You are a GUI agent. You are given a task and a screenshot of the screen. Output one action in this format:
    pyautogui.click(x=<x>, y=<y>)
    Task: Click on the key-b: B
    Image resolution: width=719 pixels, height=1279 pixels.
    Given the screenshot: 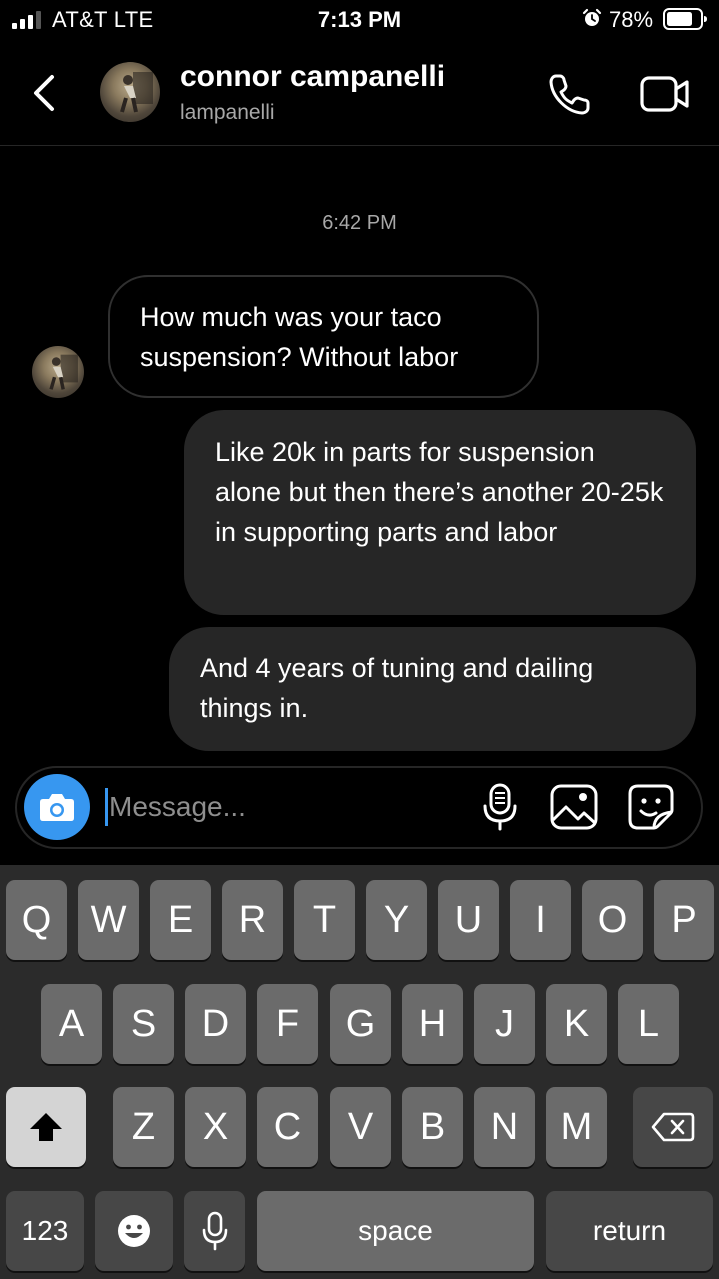 What is the action you would take?
    pyautogui.click(x=432, y=1127)
    